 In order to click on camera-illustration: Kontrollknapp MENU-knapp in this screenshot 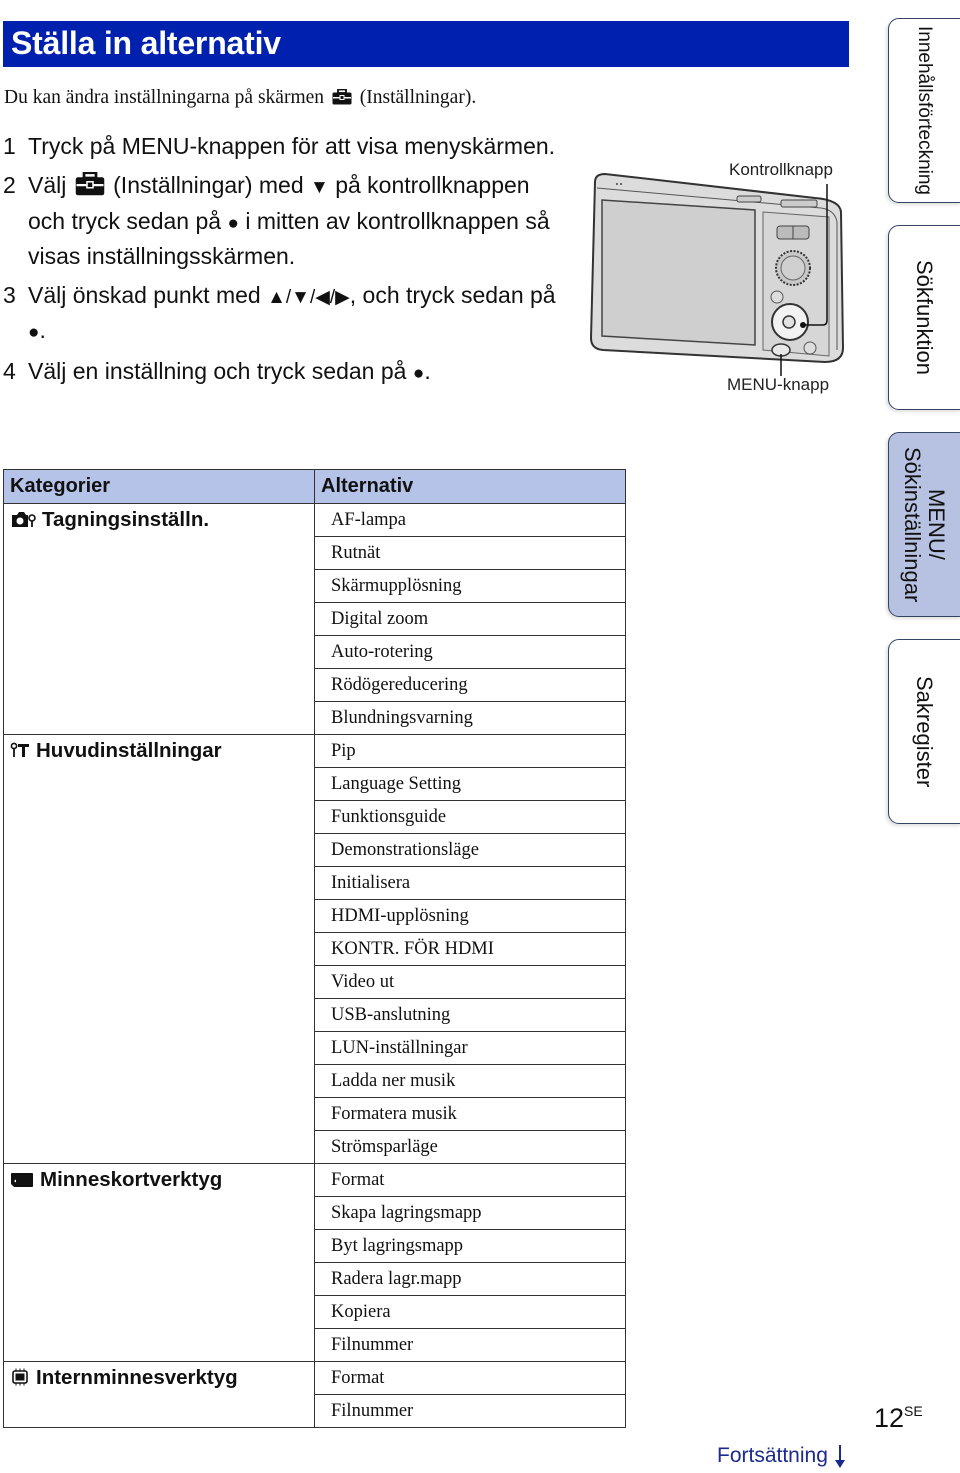, I will do `click(722, 275)`.